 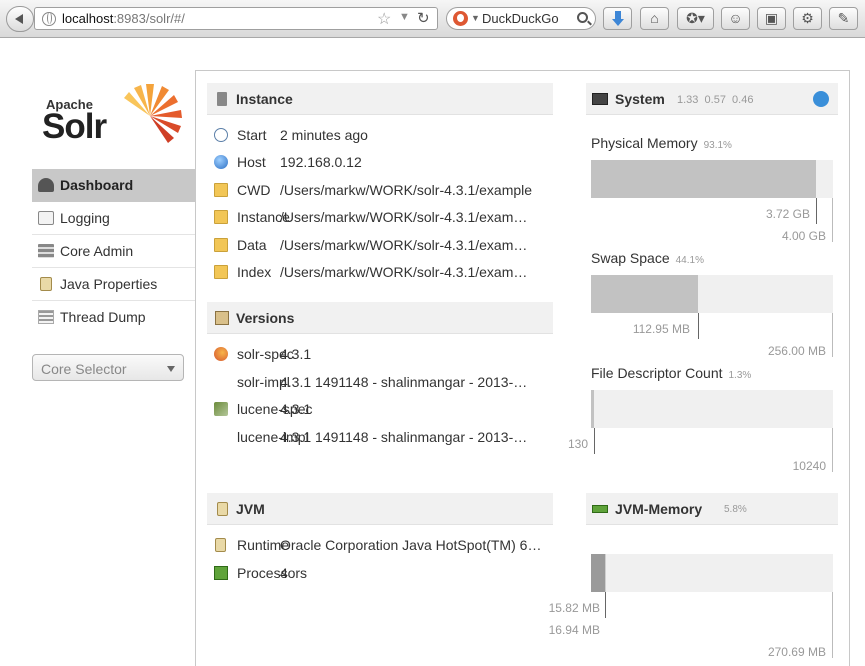 What do you see at coordinates (423, 18) in the screenshot?
I see `reload-icon: ↻` at bounding box center [423, 18].